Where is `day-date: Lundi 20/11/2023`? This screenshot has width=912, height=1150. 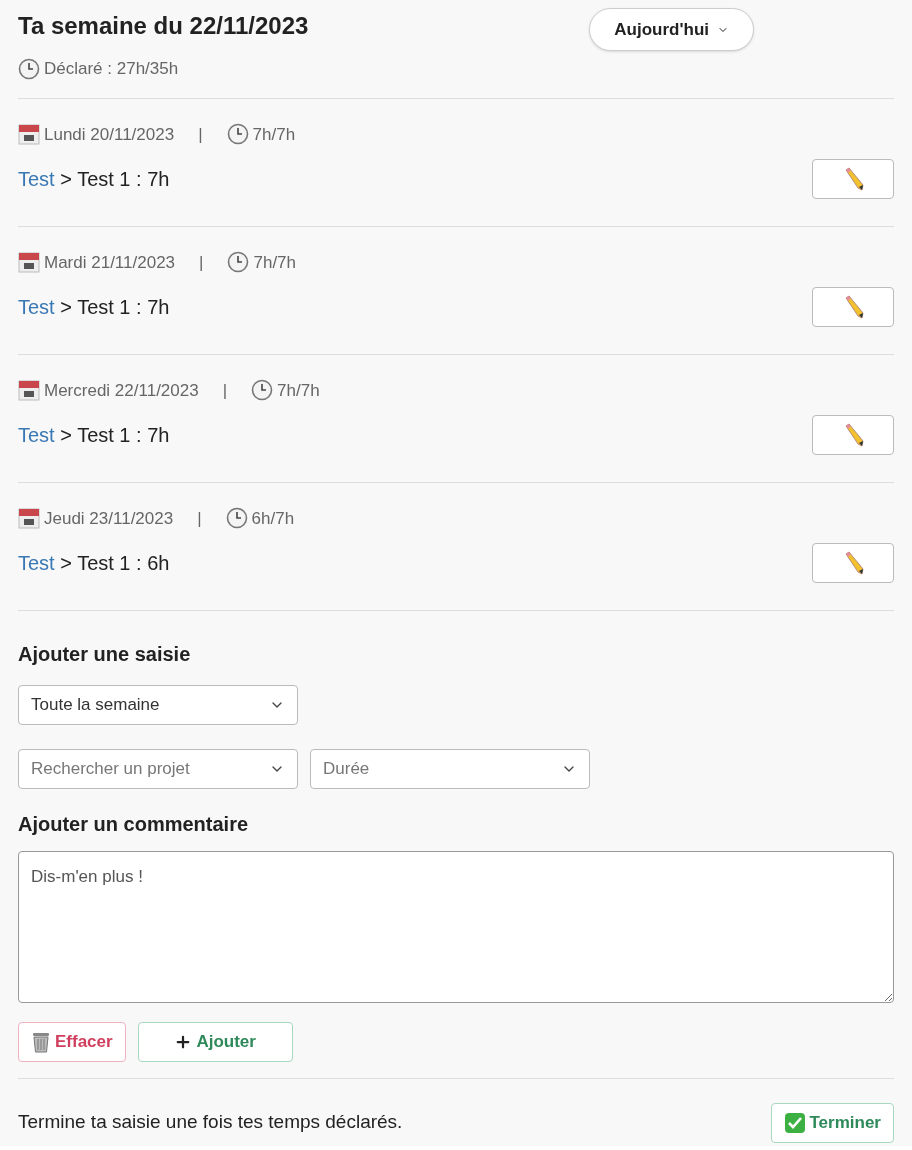 day-date: Lundi 20/11/2023 is located at coordinates (109, 134).